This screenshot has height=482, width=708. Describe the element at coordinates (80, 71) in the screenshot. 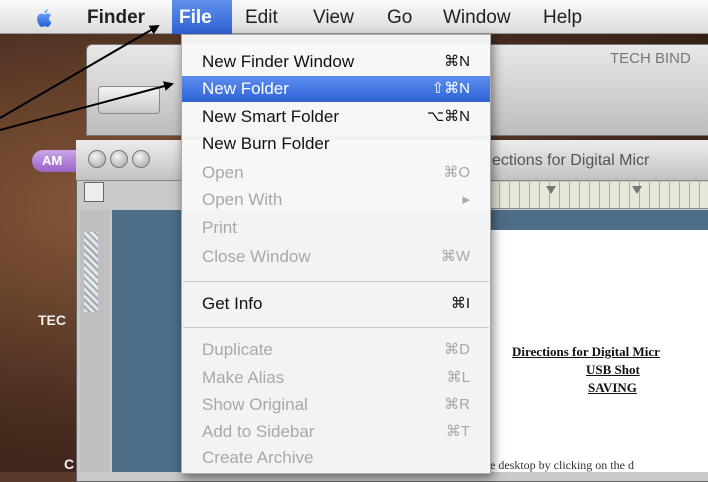

I see `arrow-to-file-menu` at that location.